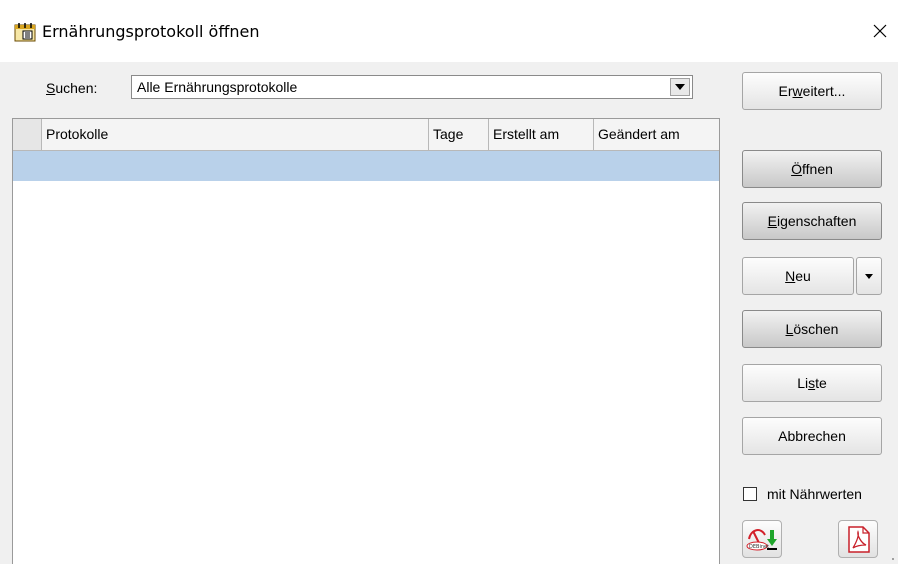 The height and width of the screenshot is (564, 898). I want to click on dge-export-icon: DEBinet, so click(761, 540).